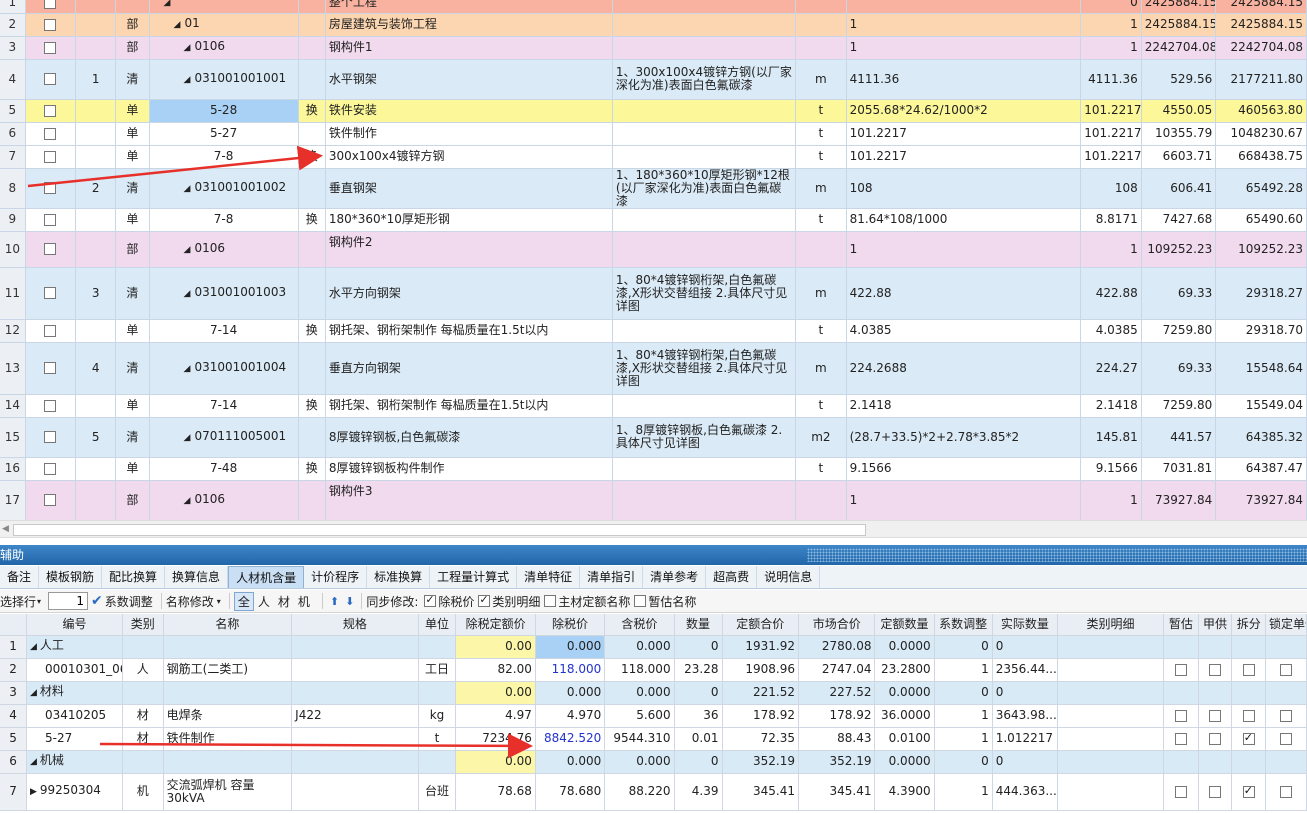  What do you see at coordinates (1111, 331) in the screenshot?
I see `quantity-cell: 4.0385` at bounding box center [1111, 331].